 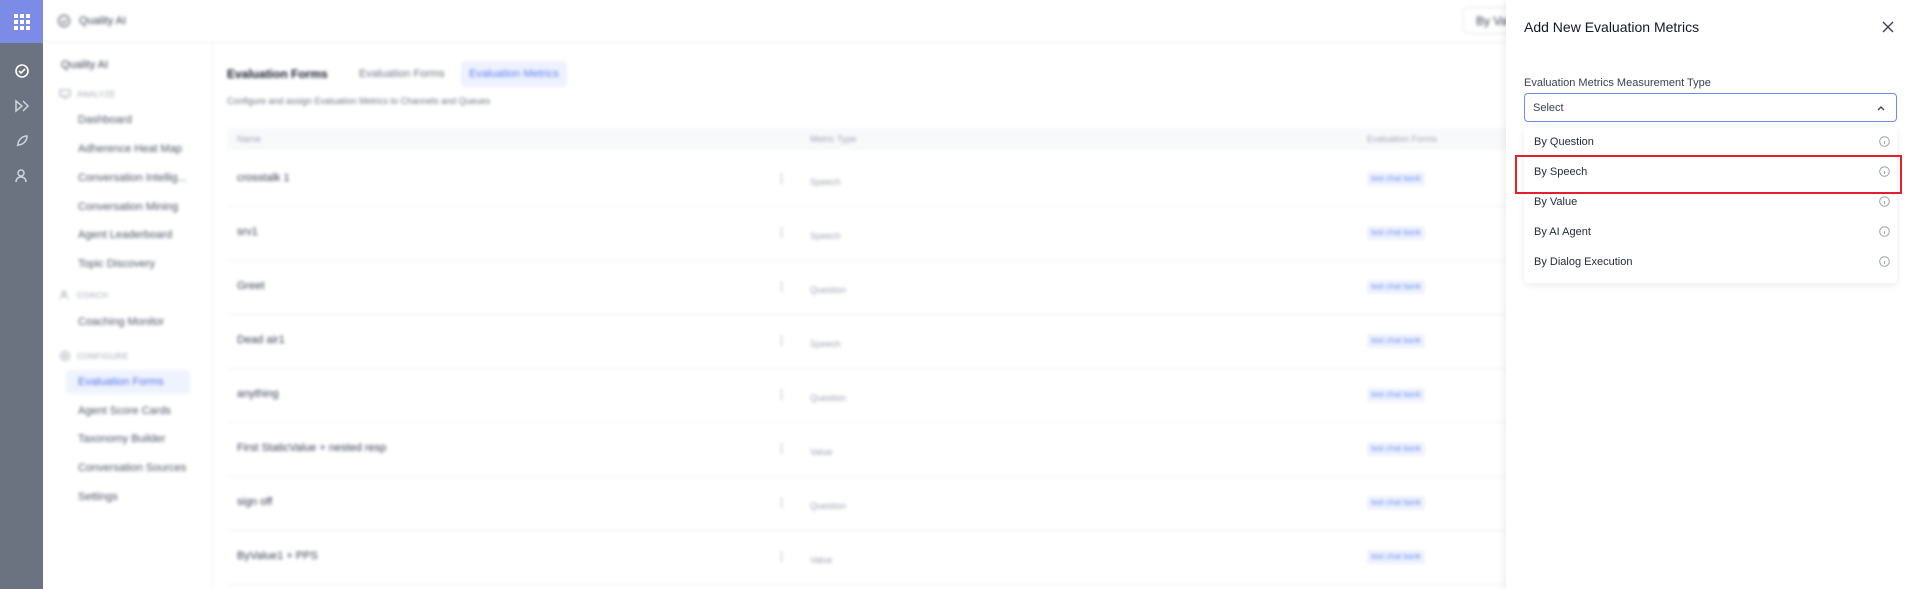 I want to click on measurement-type-select: Select, so click(x=1710, y=107).